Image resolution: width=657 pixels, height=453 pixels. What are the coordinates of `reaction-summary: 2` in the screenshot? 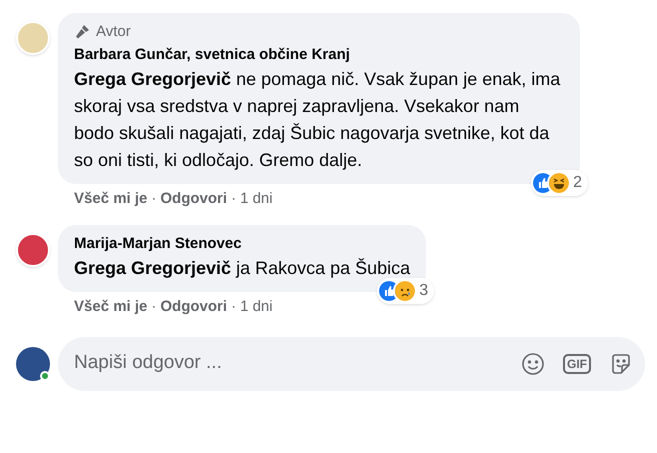 It's located at (559, 183).